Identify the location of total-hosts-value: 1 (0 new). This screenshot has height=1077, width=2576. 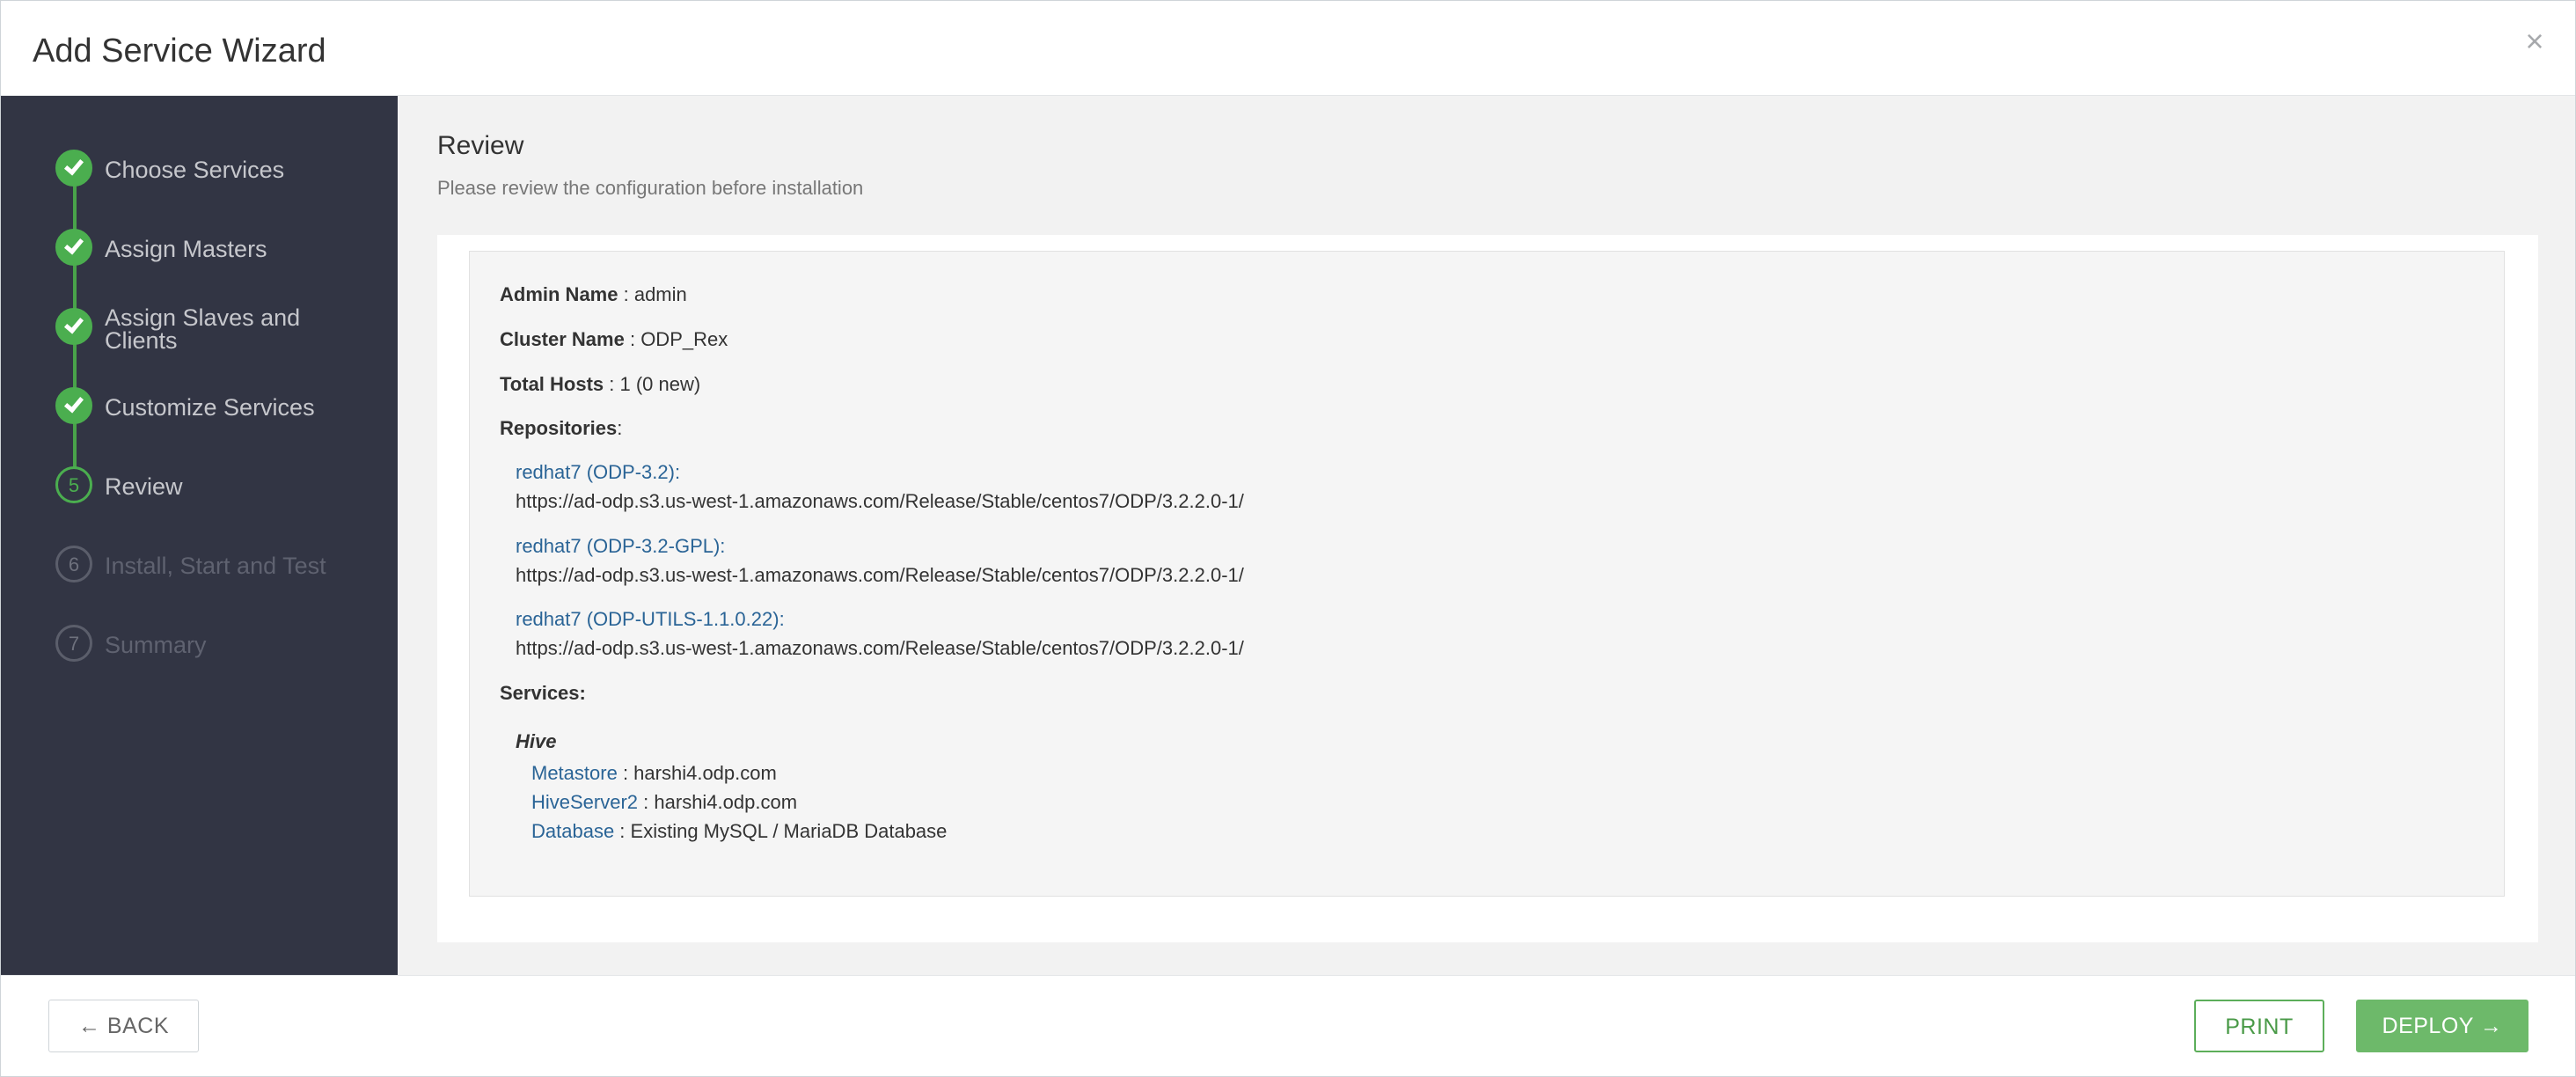
(660, 384).